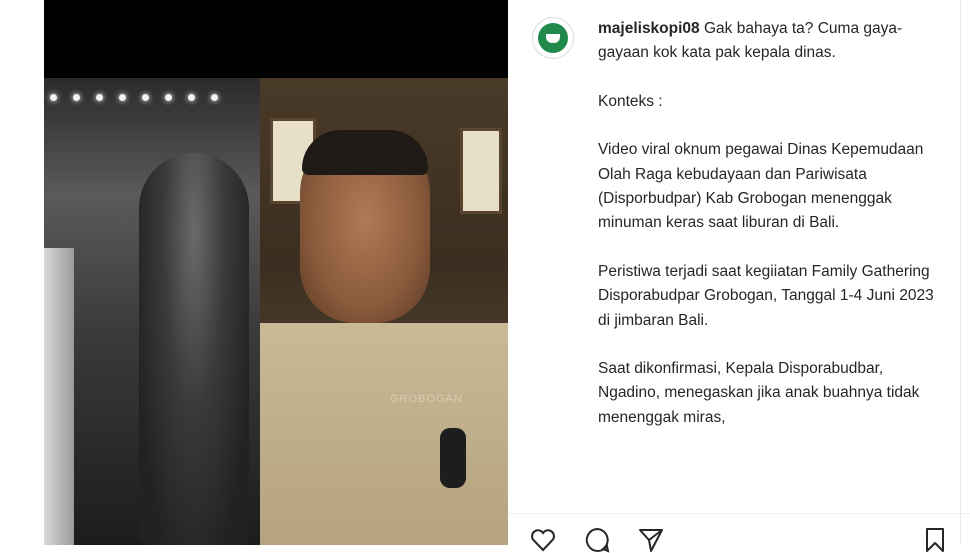 The image size is (970, 553). I want to click on bookmark-icon, so click(935, 540).